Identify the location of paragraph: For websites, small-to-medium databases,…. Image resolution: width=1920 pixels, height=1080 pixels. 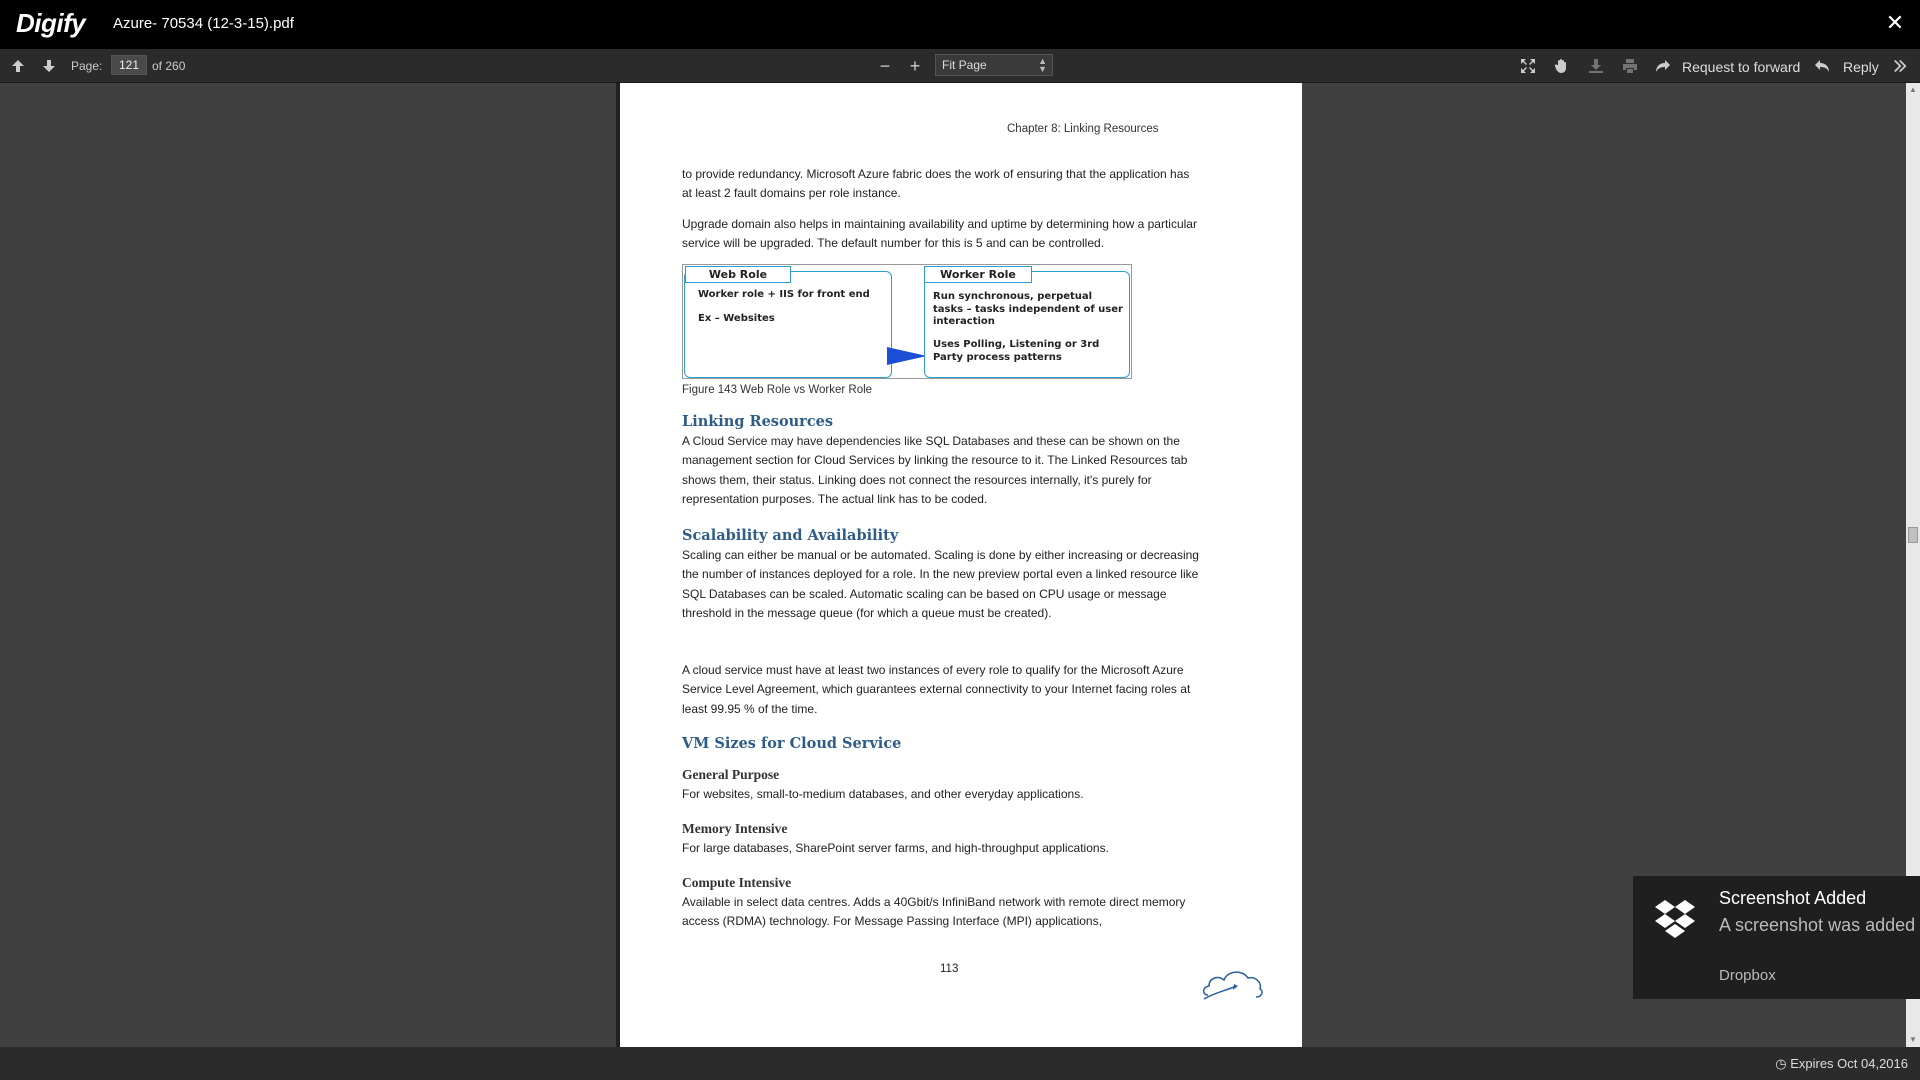
(883, 794).